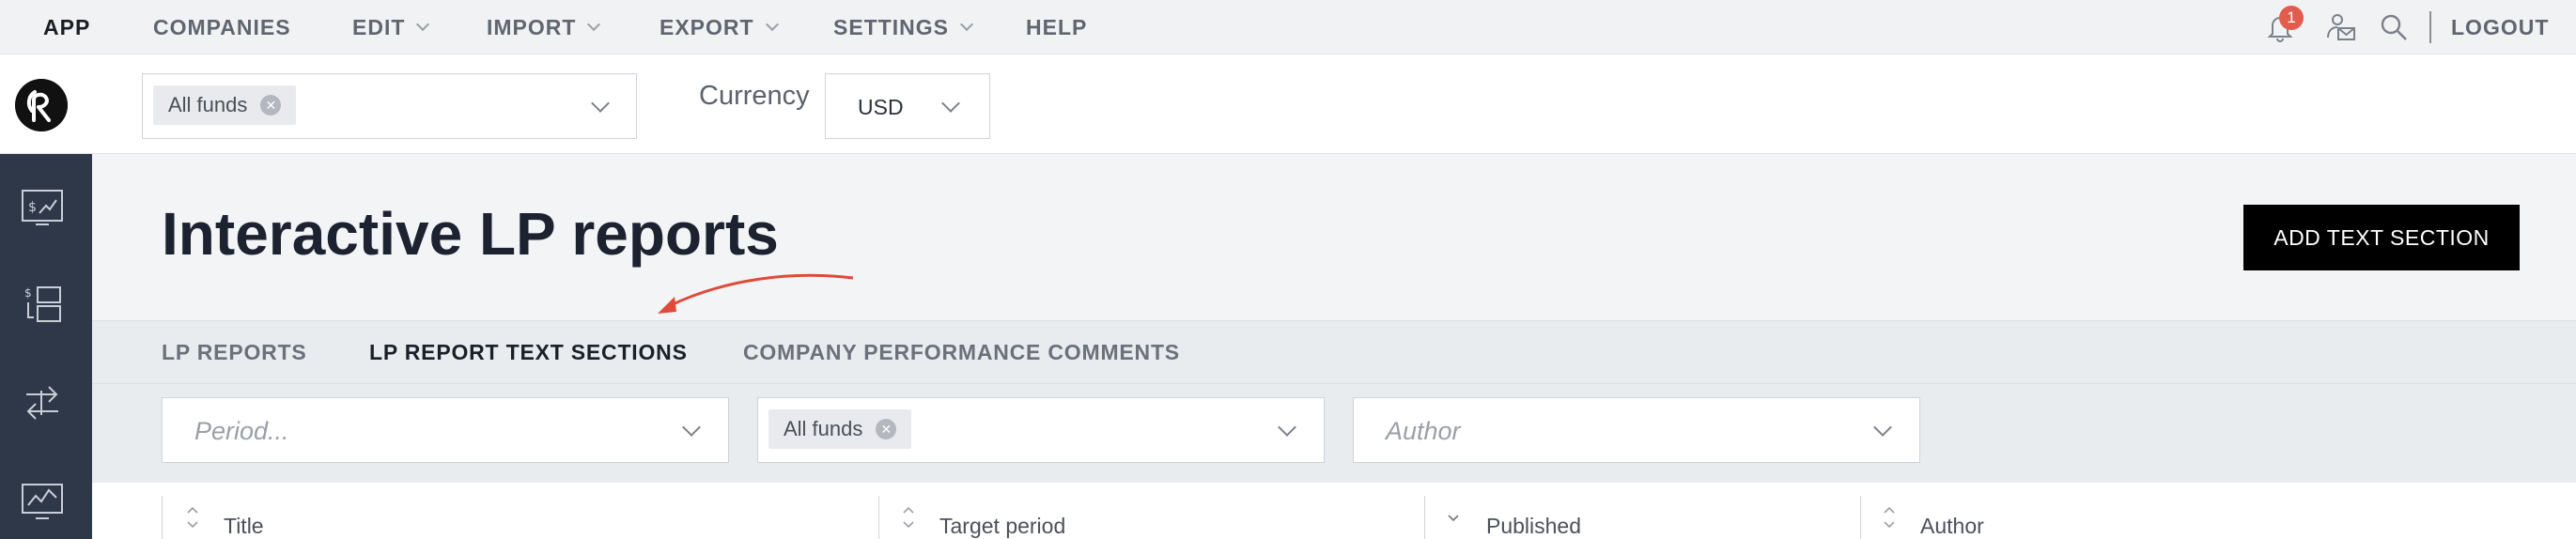 This screenshot has height=539, width=2576. I want to click on column-header-author: Author, so click(1952, 515).